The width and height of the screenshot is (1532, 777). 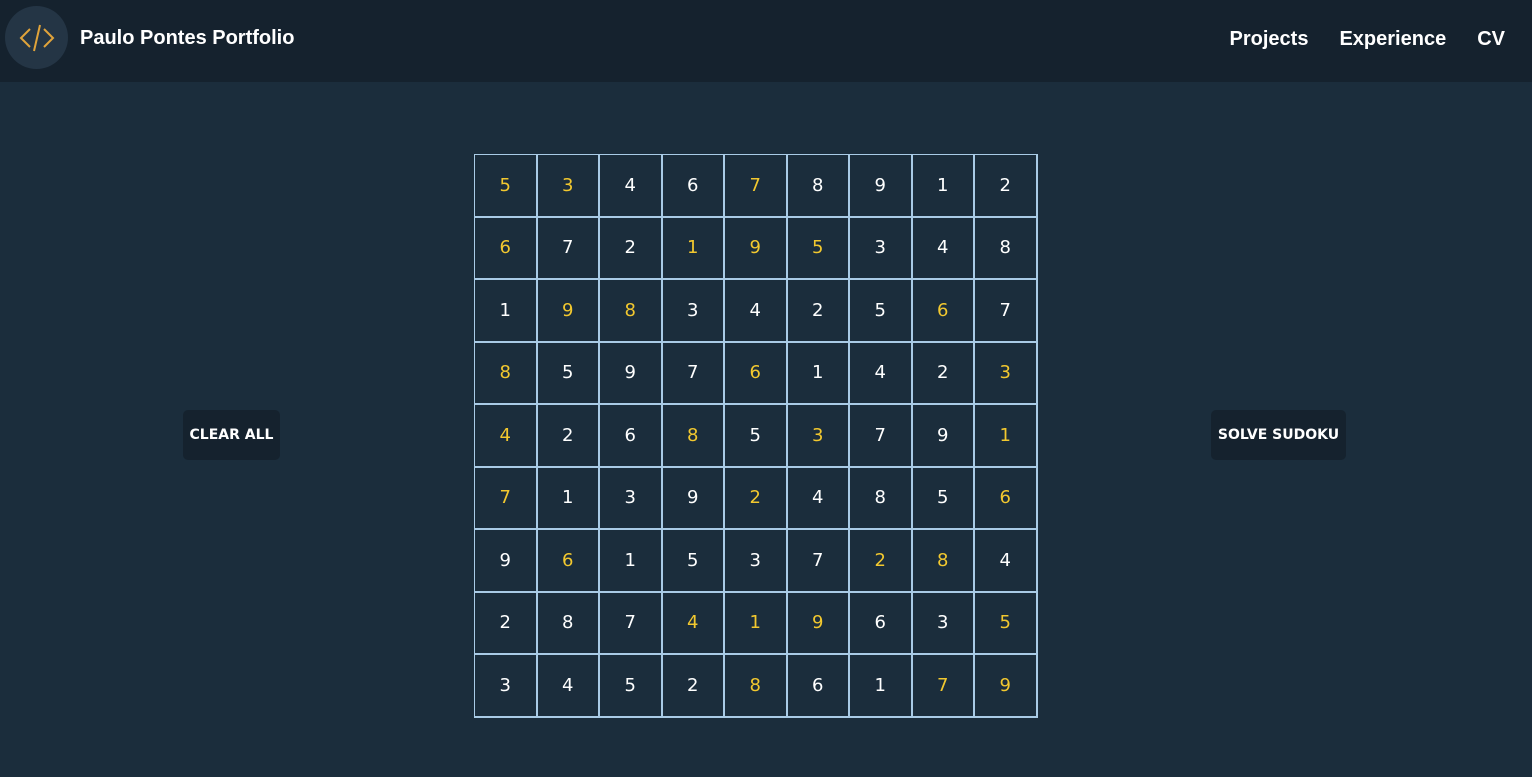 I want to click on code-brackets-icon, so click(x=36, y=37).